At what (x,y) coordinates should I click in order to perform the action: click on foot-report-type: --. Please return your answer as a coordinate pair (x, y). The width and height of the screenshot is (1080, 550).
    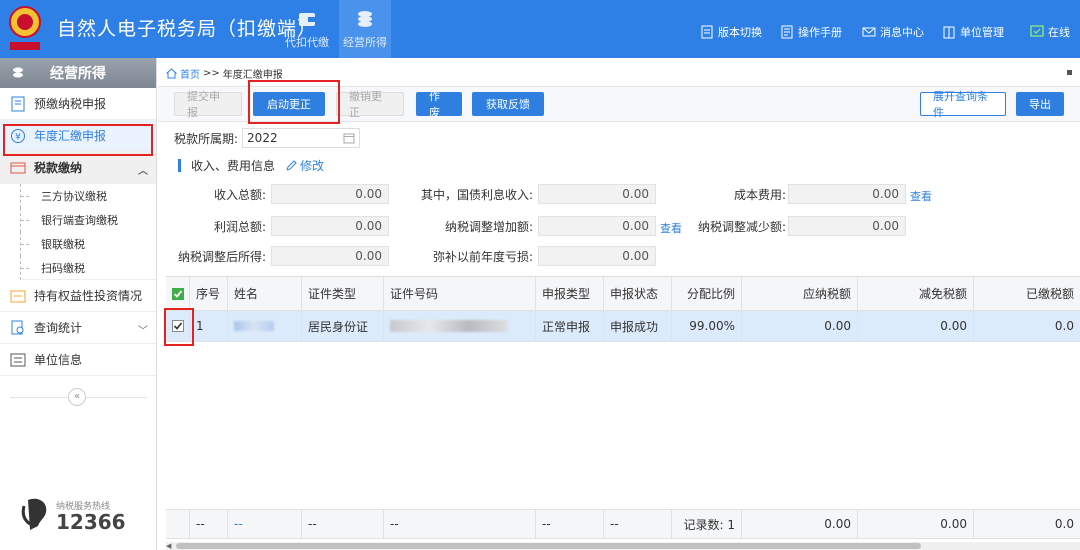
    Looking at the image, I should click on (570, 524).